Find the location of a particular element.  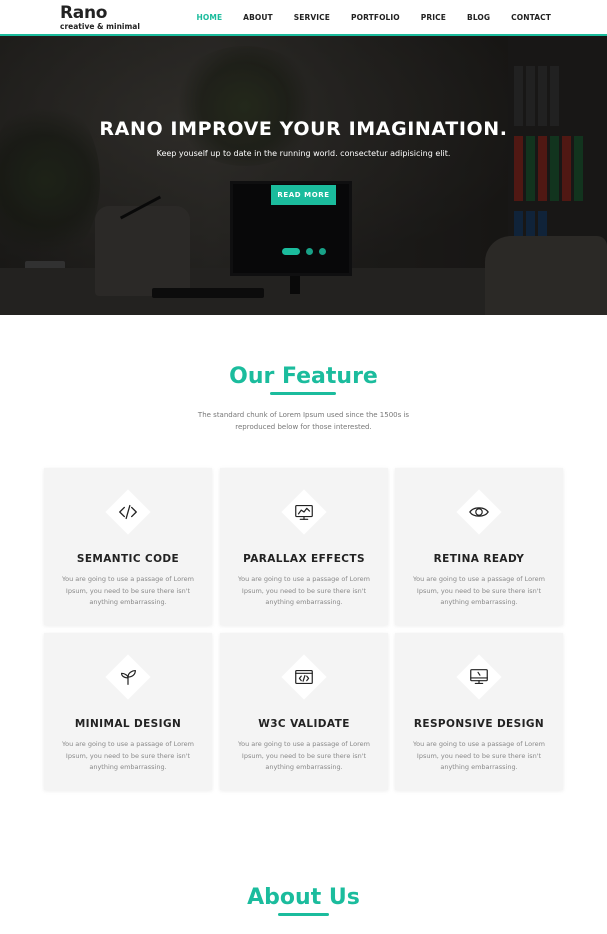

desktop-icon is located at coordinates (479, 677).